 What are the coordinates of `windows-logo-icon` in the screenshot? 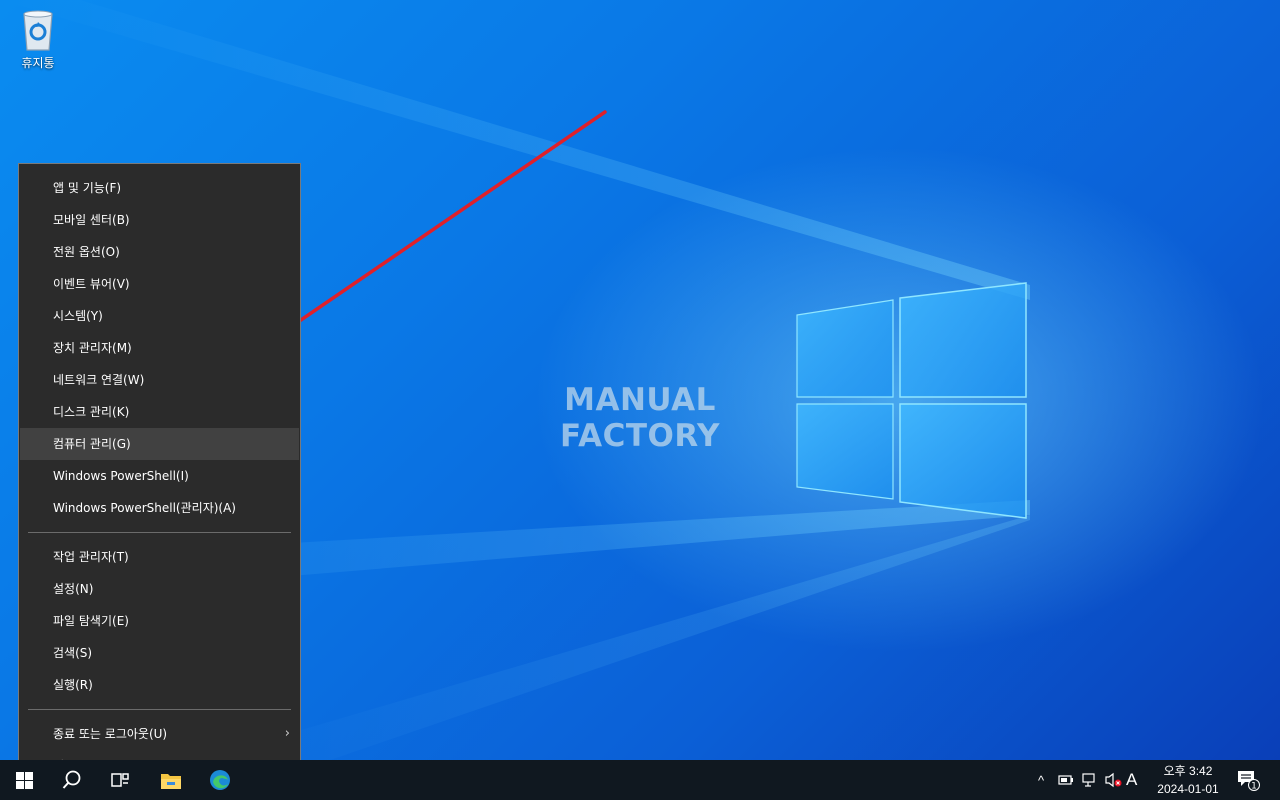 It's located at (24, 780).